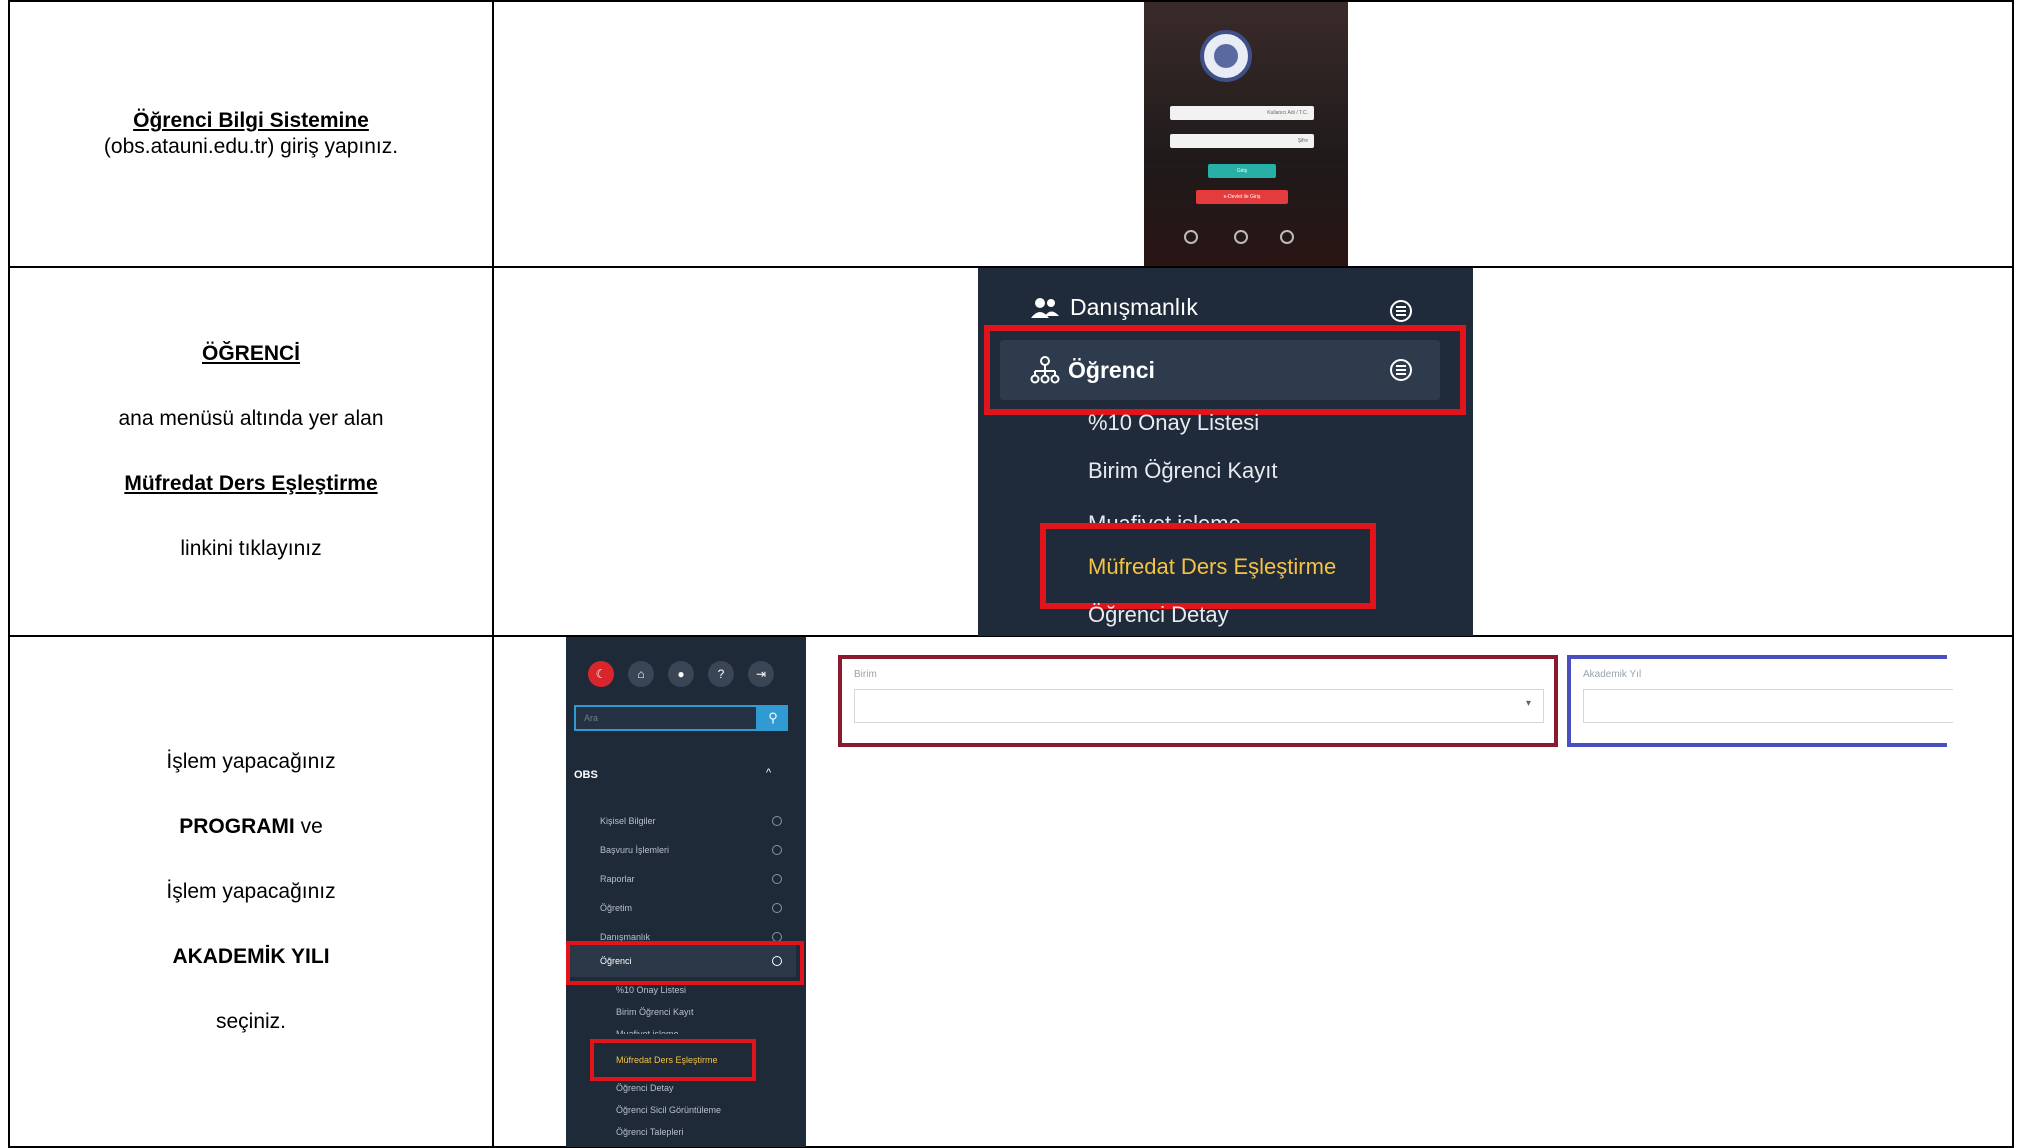 Image resolution: width=2017 pixels, height=1148 pixels. Describe the element at coordinates (1174, 422) in the screenshot. I see `submenu-onay-listesi: %10 Onay Listesi` at that location.